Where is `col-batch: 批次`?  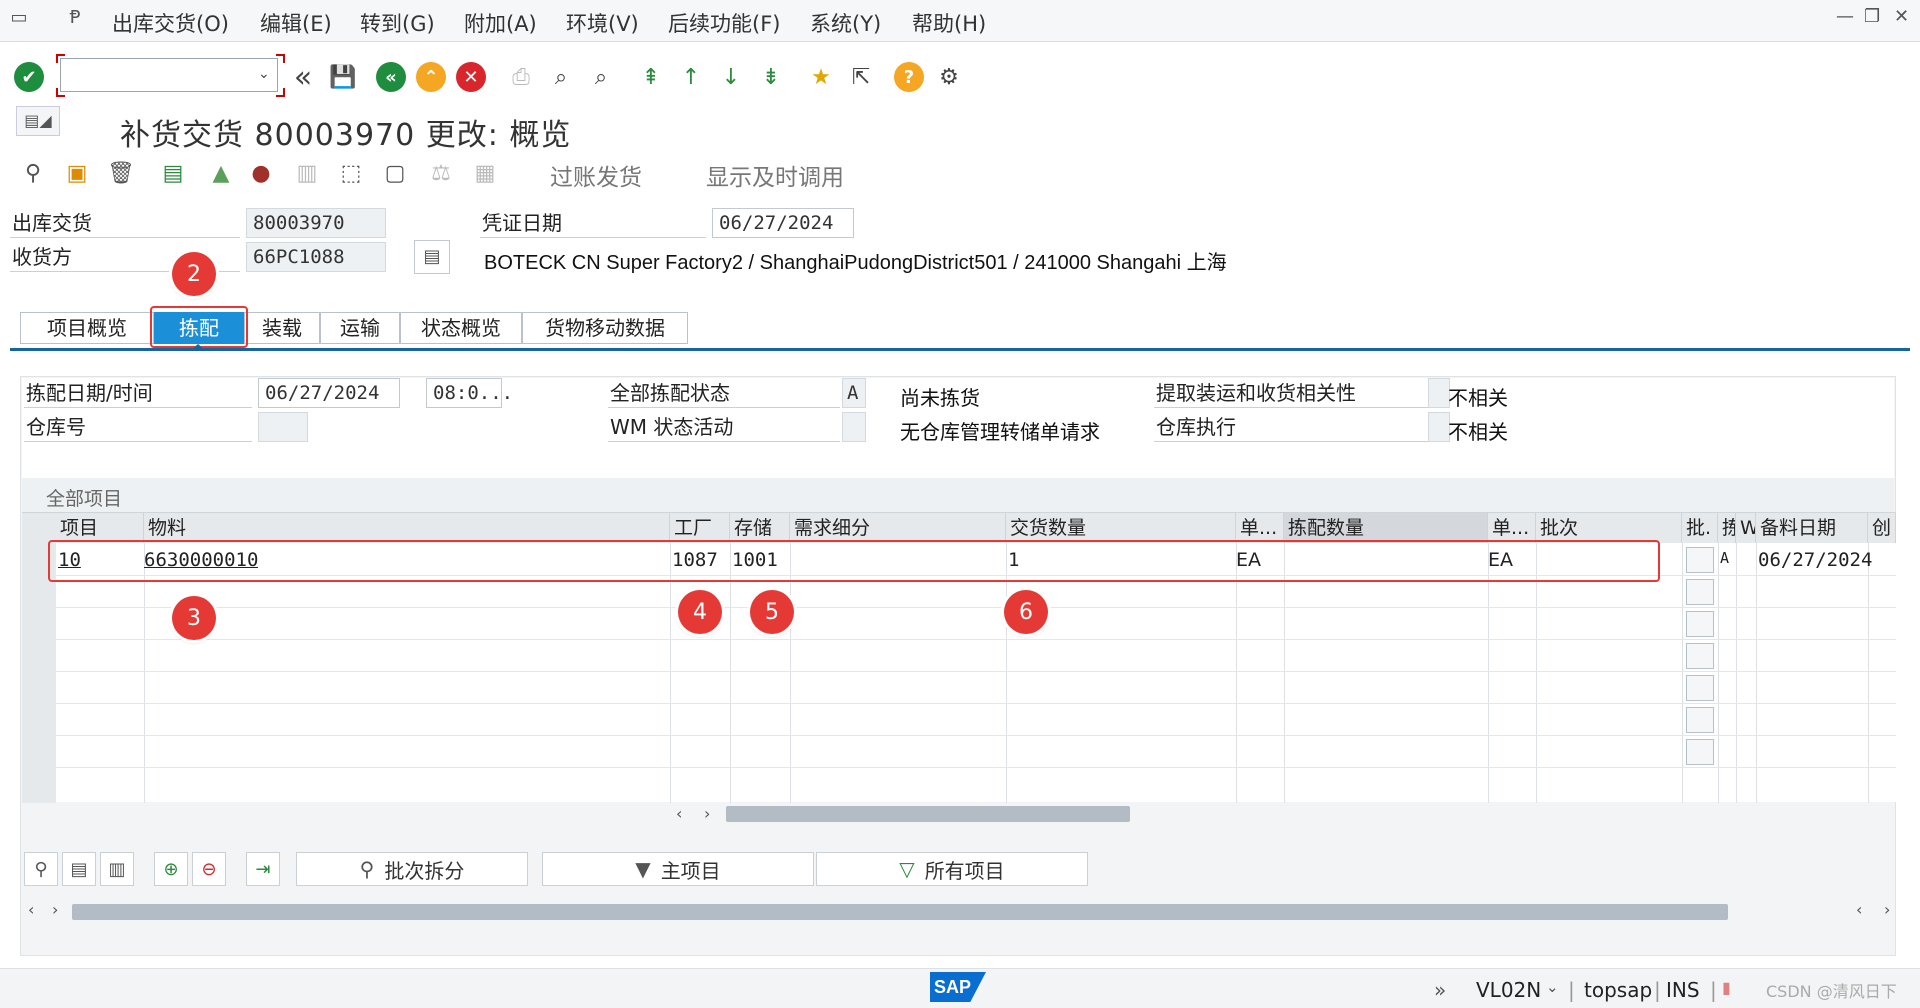
col-batch: 批次 is located at coordinates (1609, 528).